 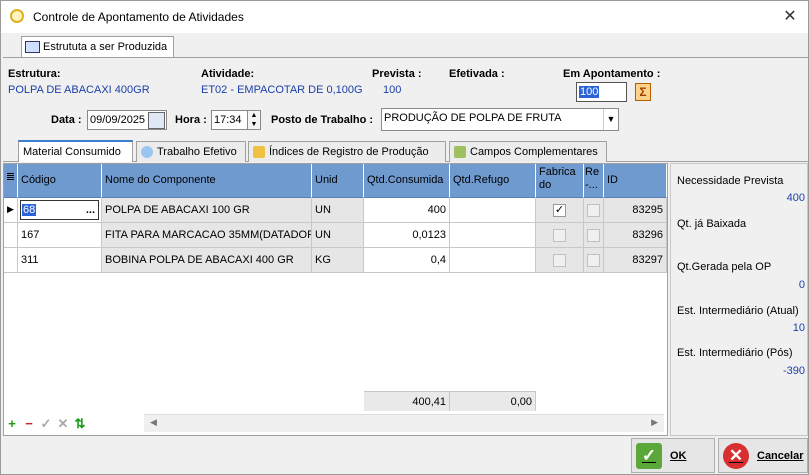 I want to click on tab-material-consumido: Material Consumido, so click(x=75, y=151).